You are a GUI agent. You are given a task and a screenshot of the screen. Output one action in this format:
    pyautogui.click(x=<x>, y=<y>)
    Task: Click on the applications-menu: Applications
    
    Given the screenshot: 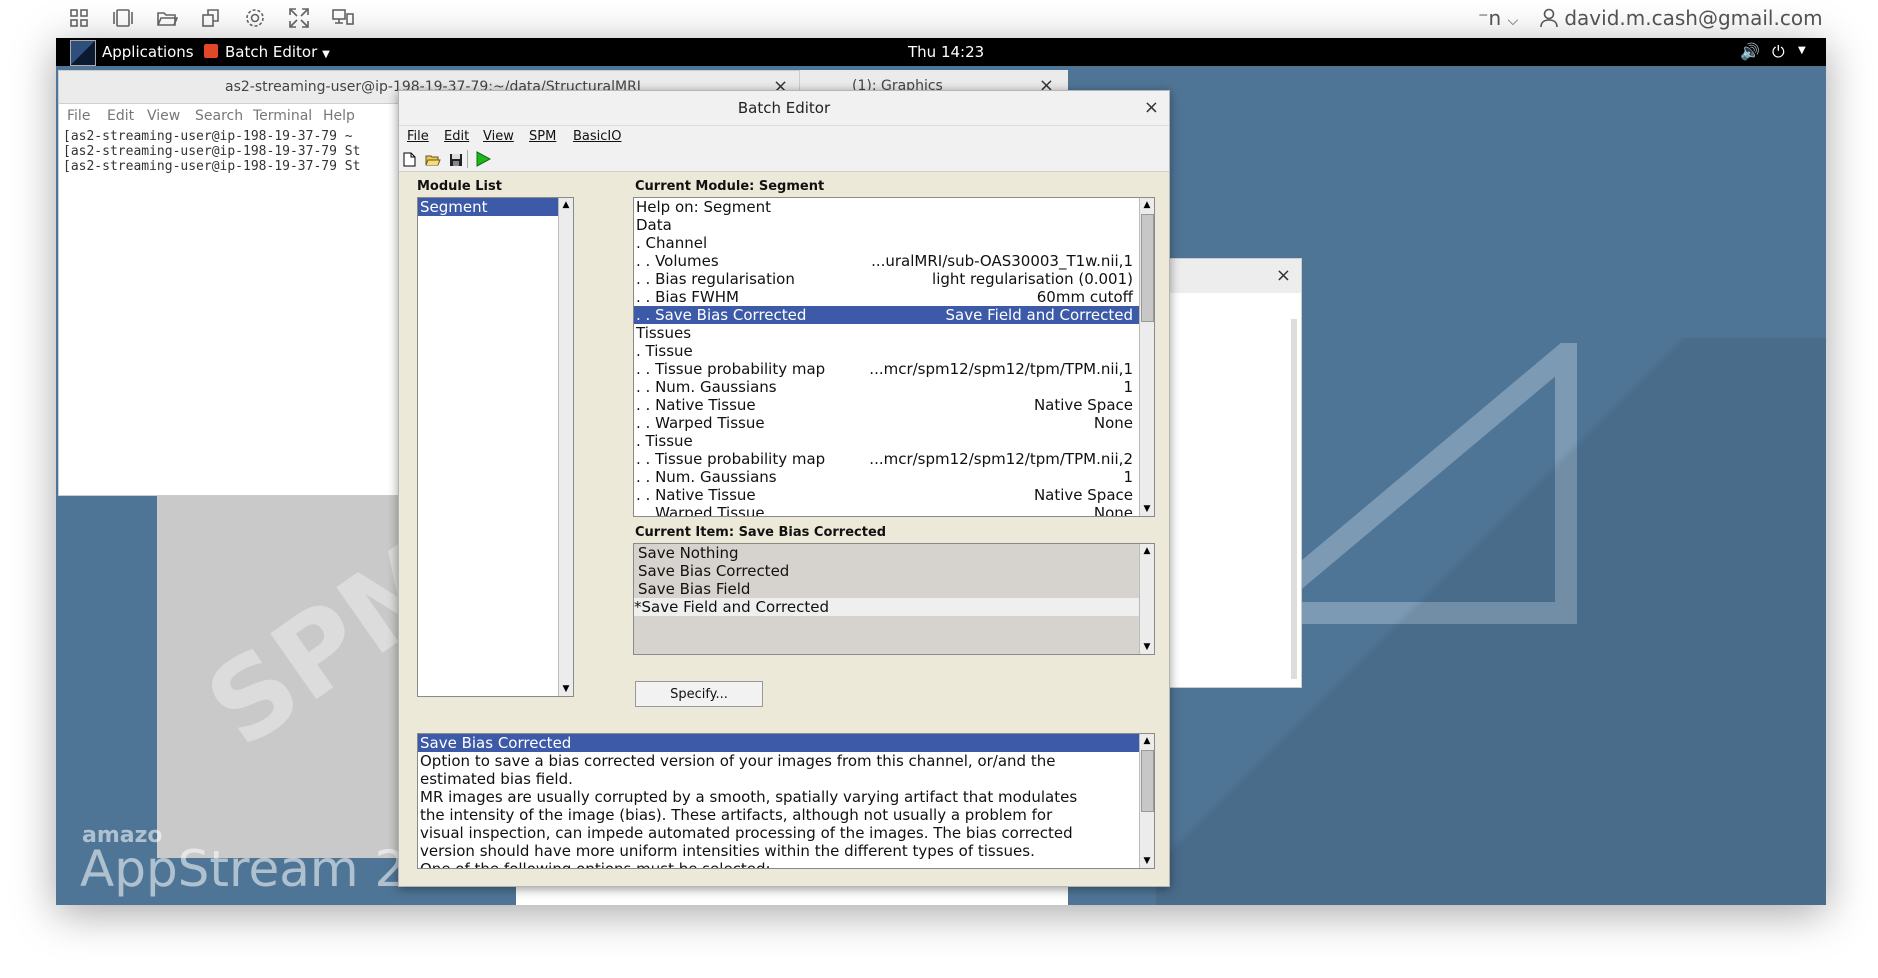 What is the action you would take?
    pyautogui.click(x=148, y=52)
    